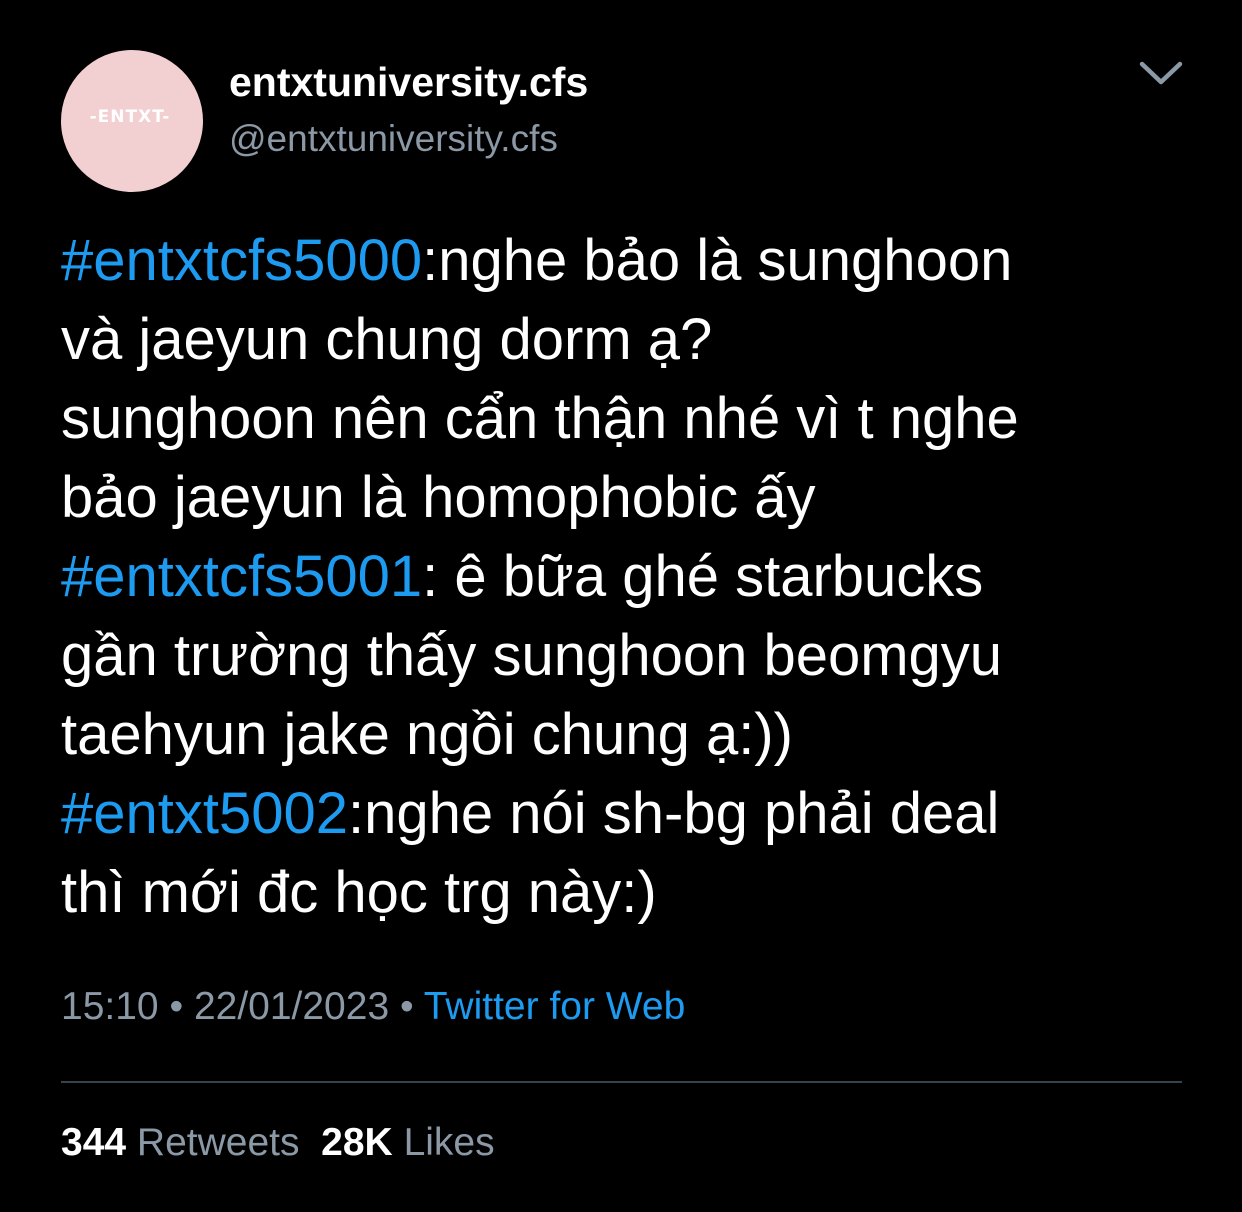 The width and height of the screenshot is (1242, 1212). Describe the element at coordinates (438, 497) in the screenshot. I see `tweet-line-text: bảo jaeyun là homophobic ấy` at that location.